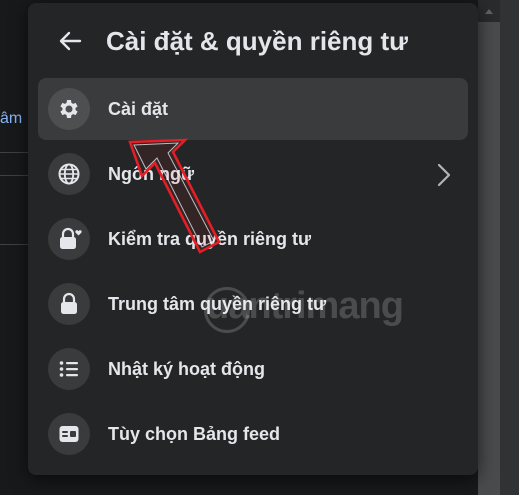  What do you see at coordinates (151, 174) in the screenshot?
I see `menu-item-label: Ngôn ngữ` at bounding box center [151, 174].